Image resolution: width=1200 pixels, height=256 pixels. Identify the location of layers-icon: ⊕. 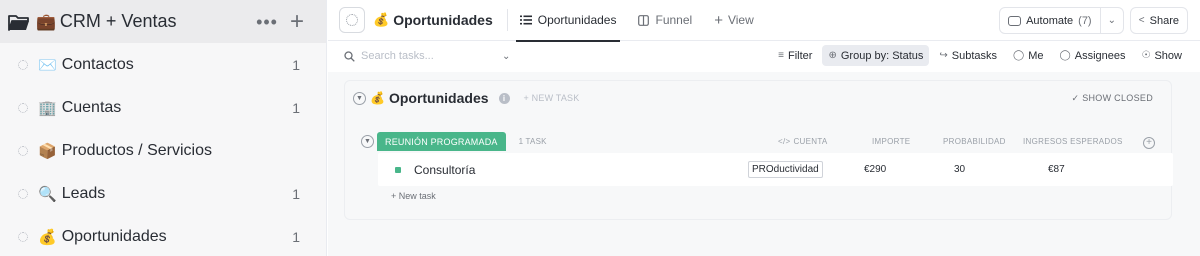
(832, 55).